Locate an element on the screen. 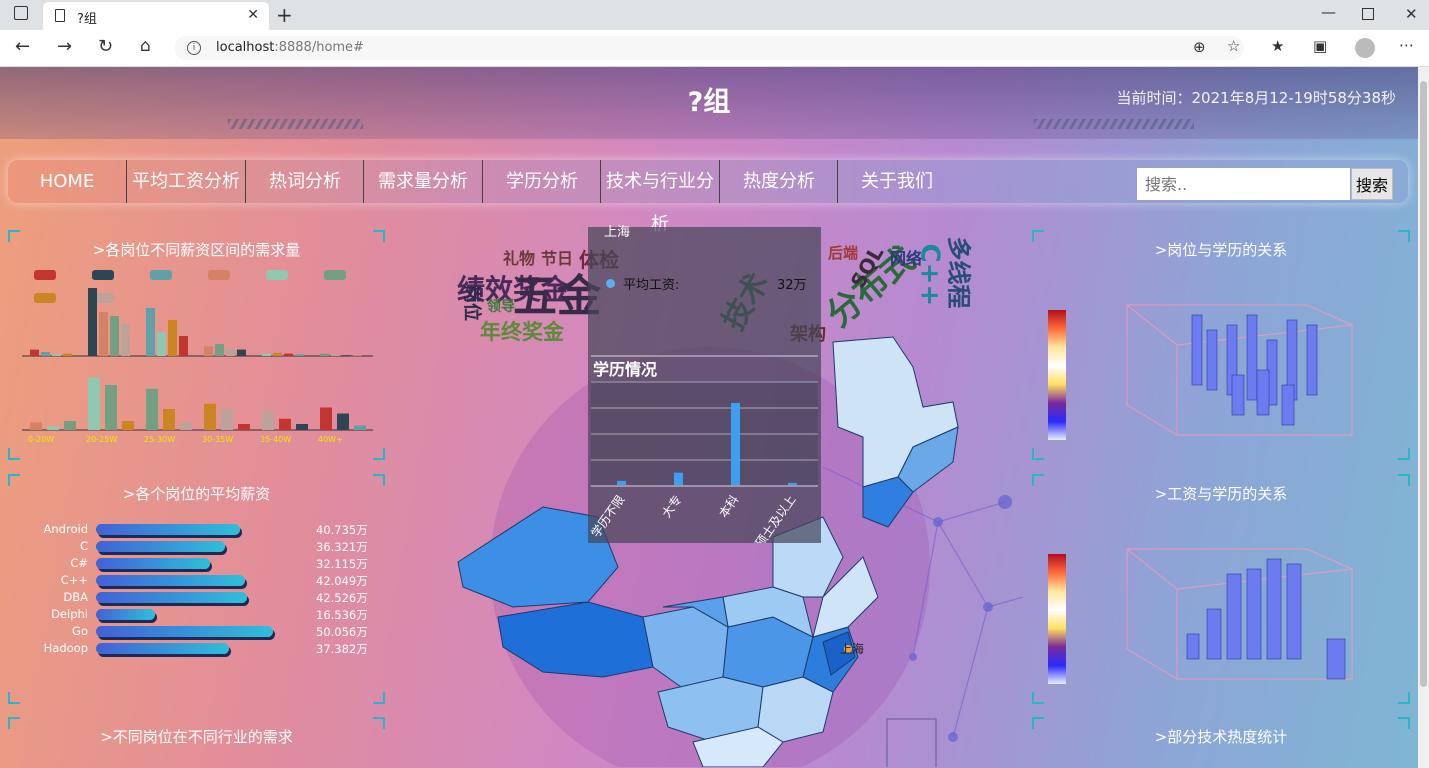 The width and height of the screenshot is (1429, 768). education-tick-label: 大专 is located at coordinates (671, 506).